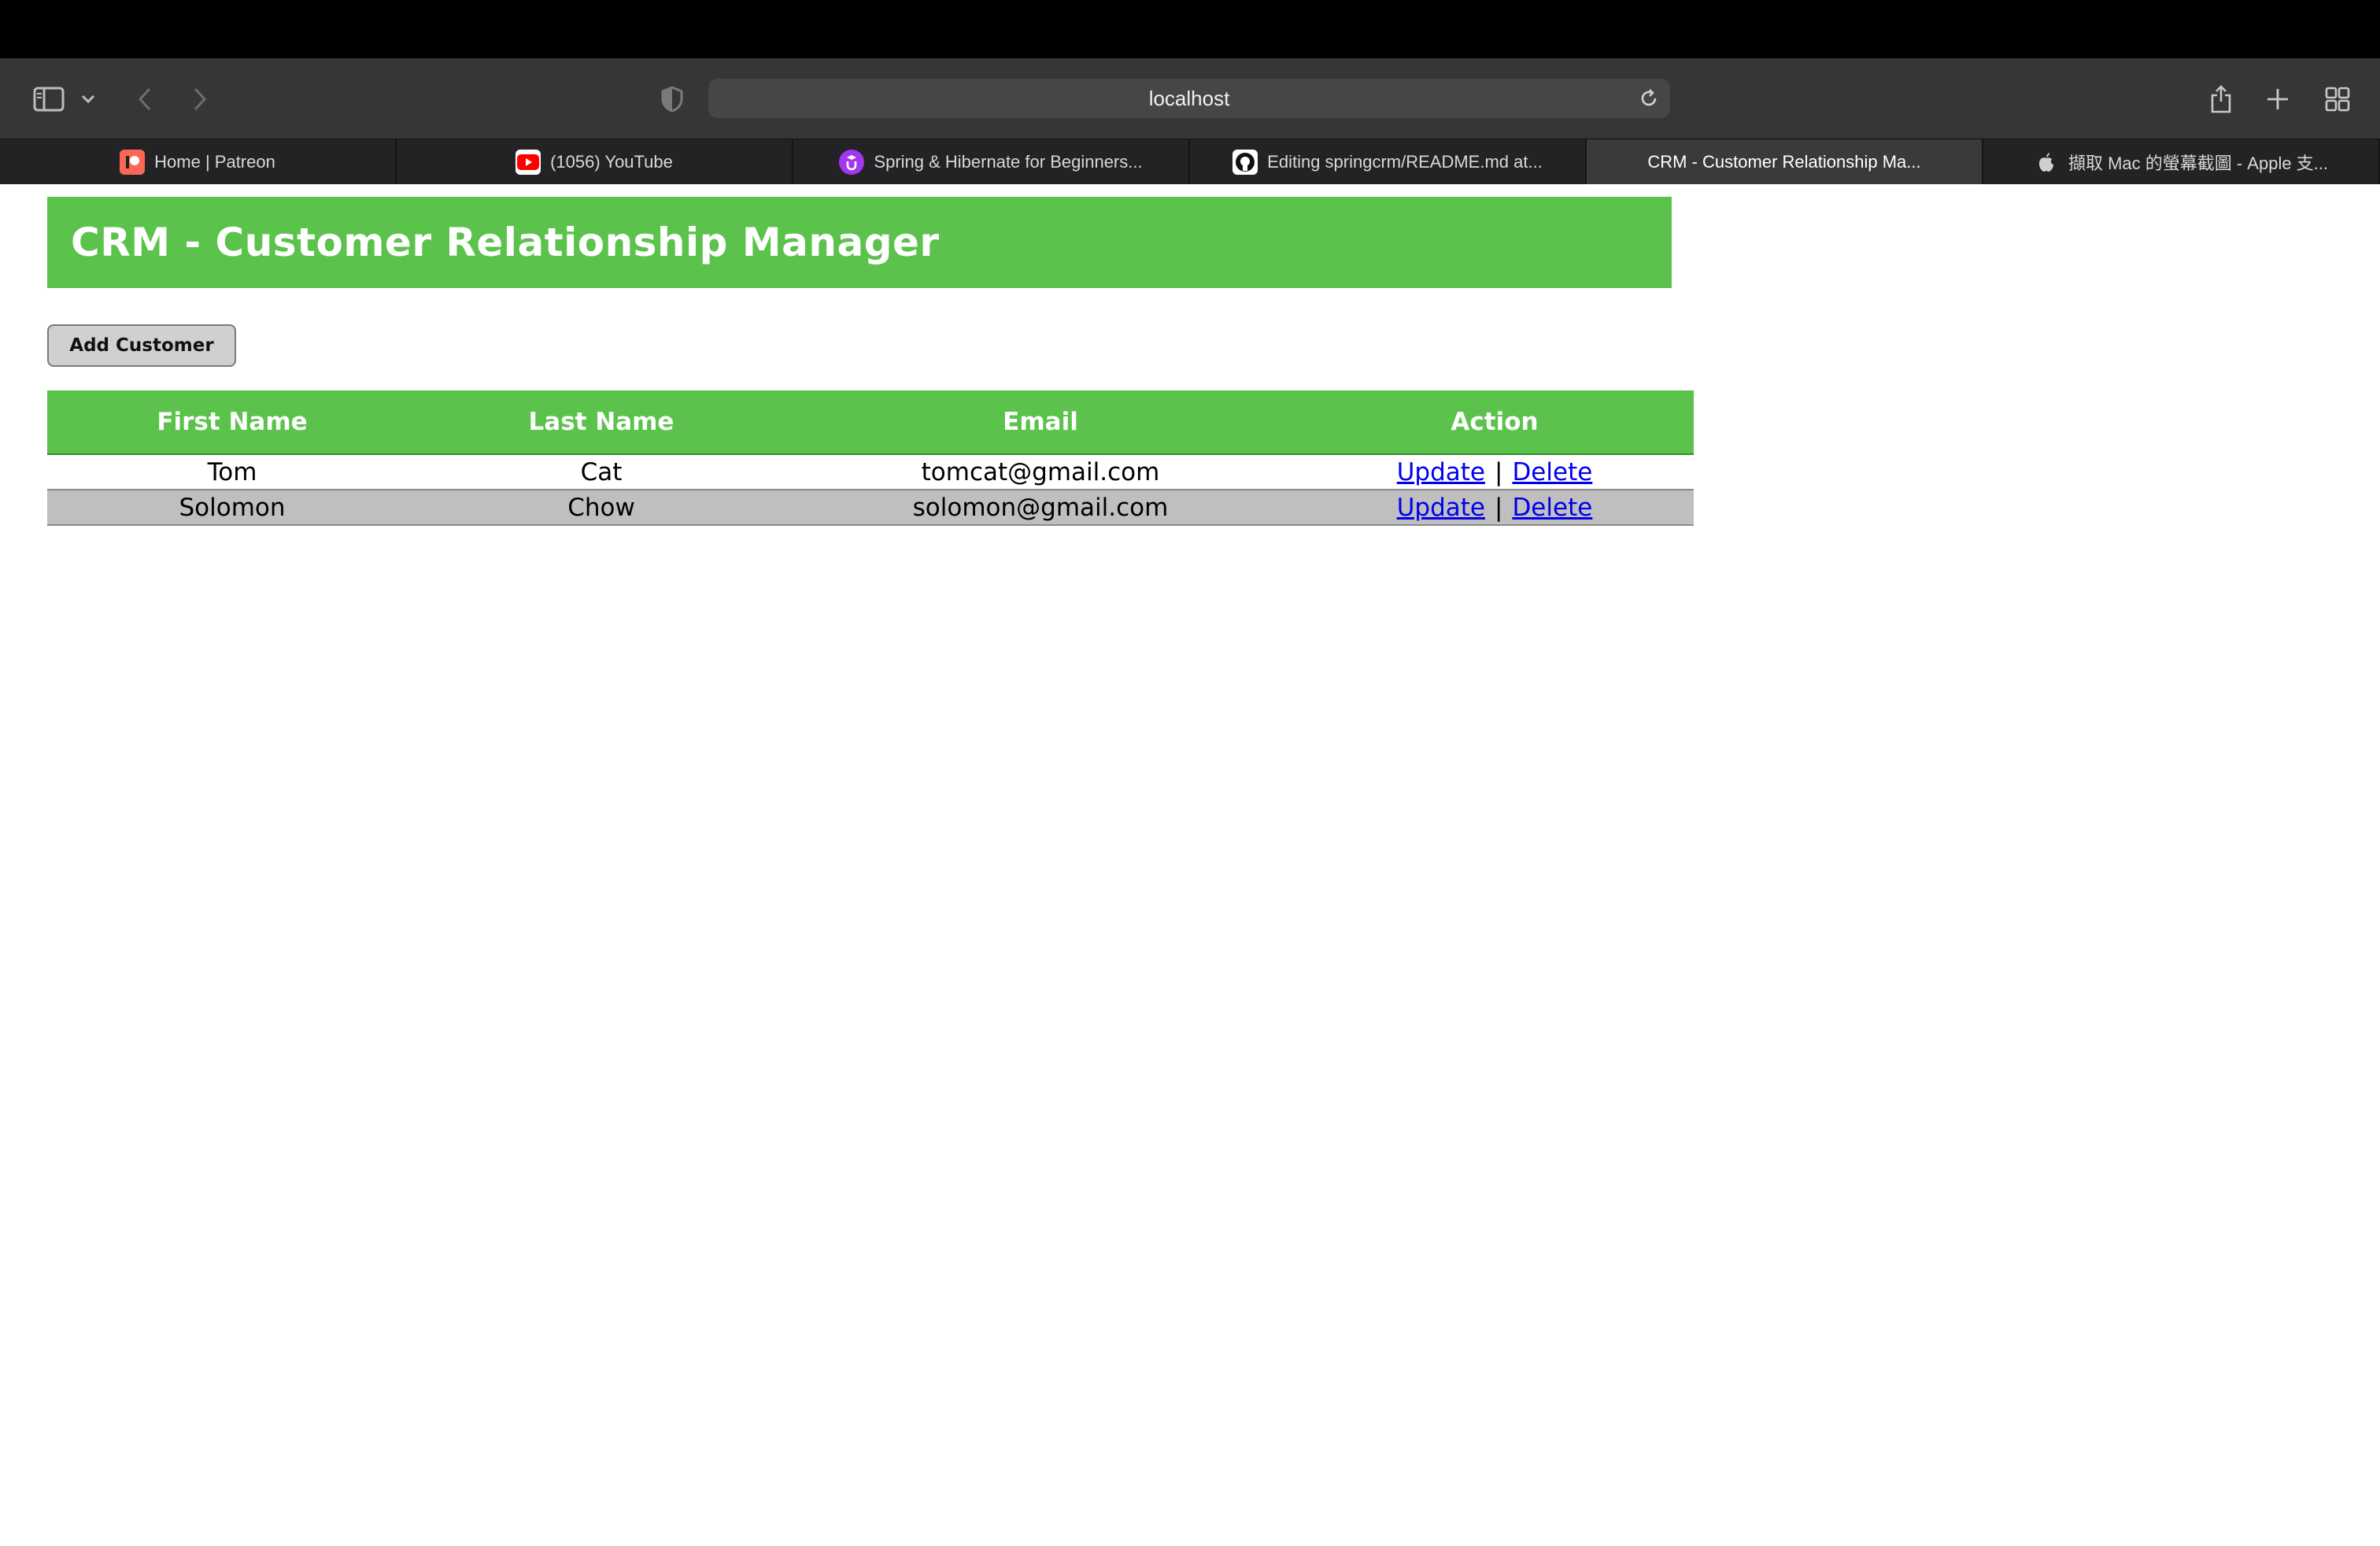  What do you see at coordinates (1494, 422) in the screenshot?
I see `column-header-action: Action` at bounding box center [1494, 422].